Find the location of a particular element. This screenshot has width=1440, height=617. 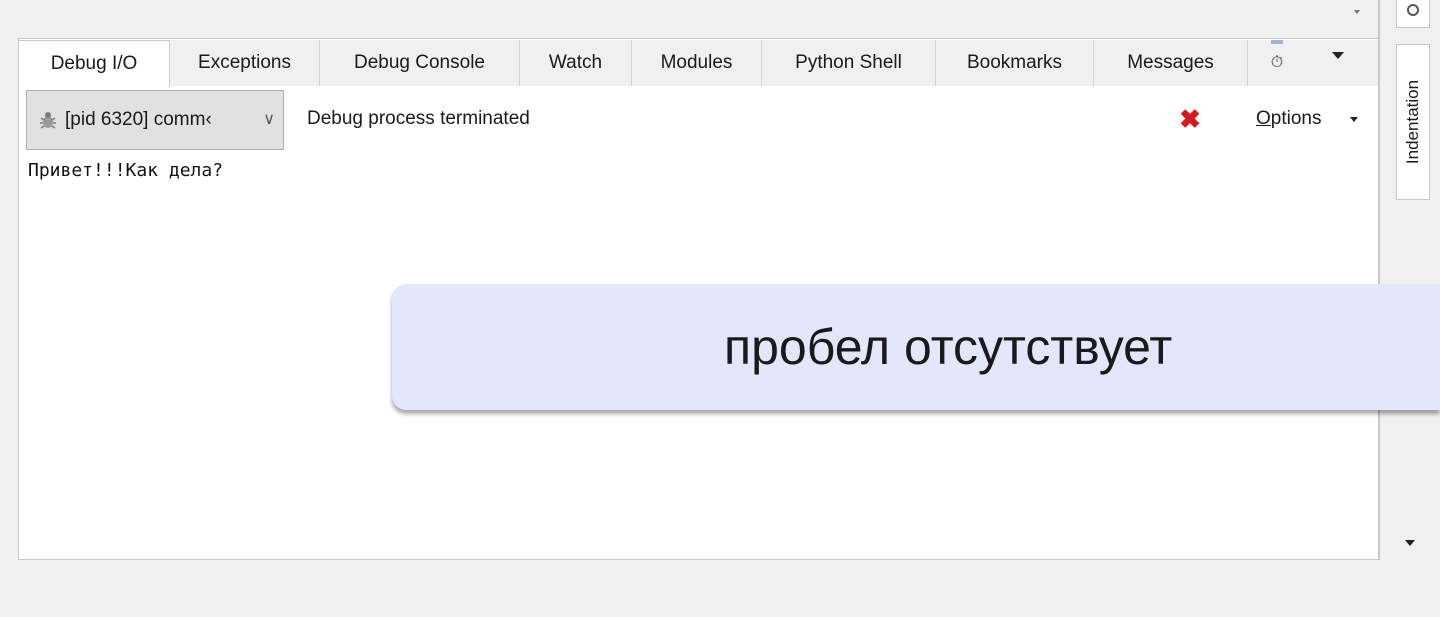

options-menu-button: Options is located at coordinates (1288, 119).